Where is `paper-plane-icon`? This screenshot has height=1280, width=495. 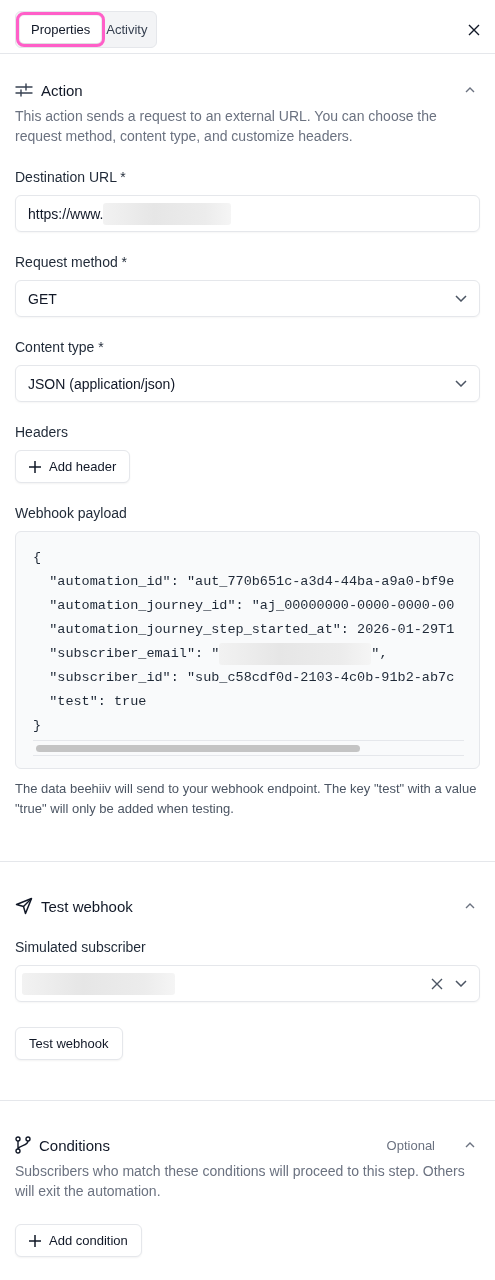
paper-plane-icon is located at coordinates (24, 906).